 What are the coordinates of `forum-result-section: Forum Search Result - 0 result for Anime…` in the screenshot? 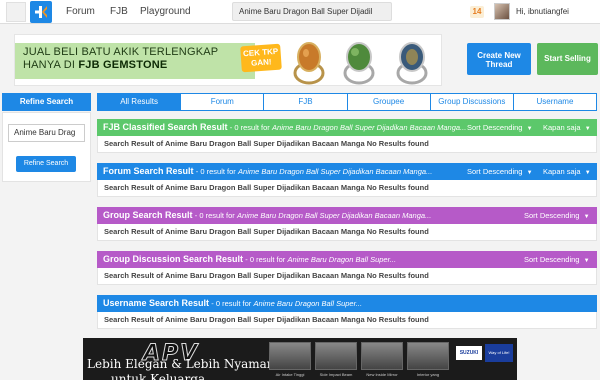 It's located at (347, 180).